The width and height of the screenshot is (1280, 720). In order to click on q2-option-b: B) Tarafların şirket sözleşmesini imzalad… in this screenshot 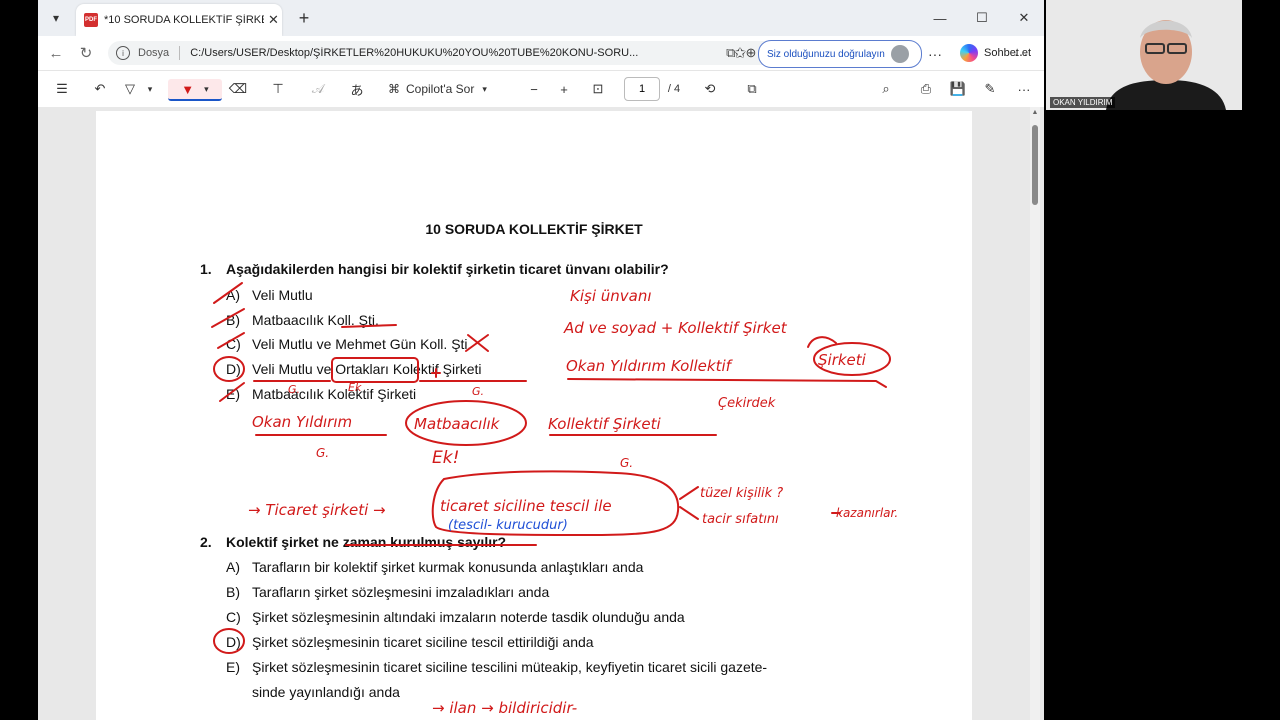, I will do `click(388, 592)`.